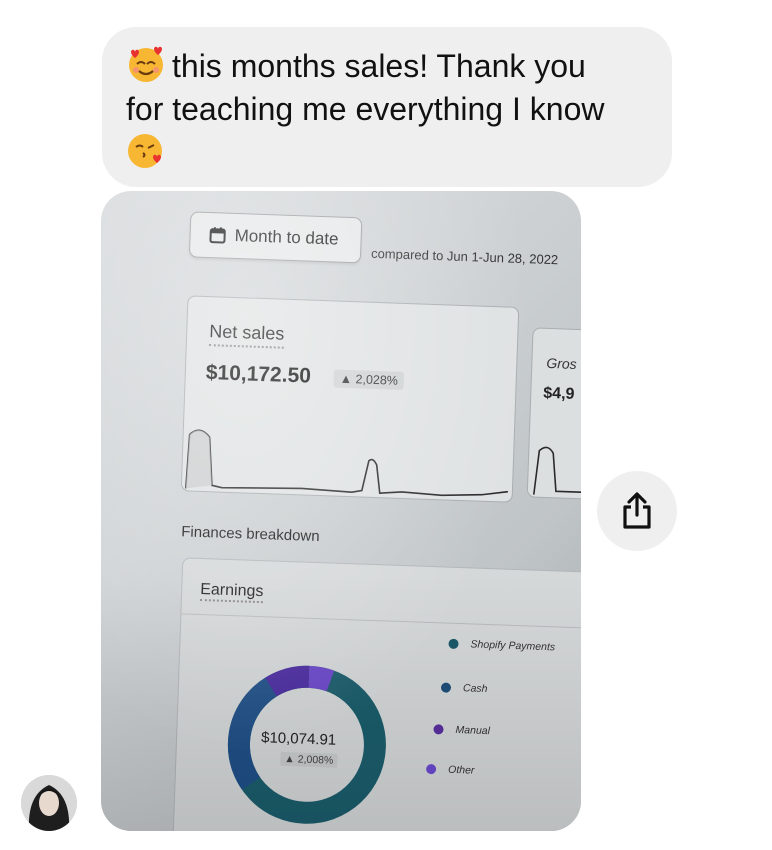 This screenshot has height=850, width=772. What do you see at coordinates (350, 399) in the screenshot?
I see `net-sales-card: Net sales $10,172.50 ▲ 2,028%` at bounding box center [350, 399].